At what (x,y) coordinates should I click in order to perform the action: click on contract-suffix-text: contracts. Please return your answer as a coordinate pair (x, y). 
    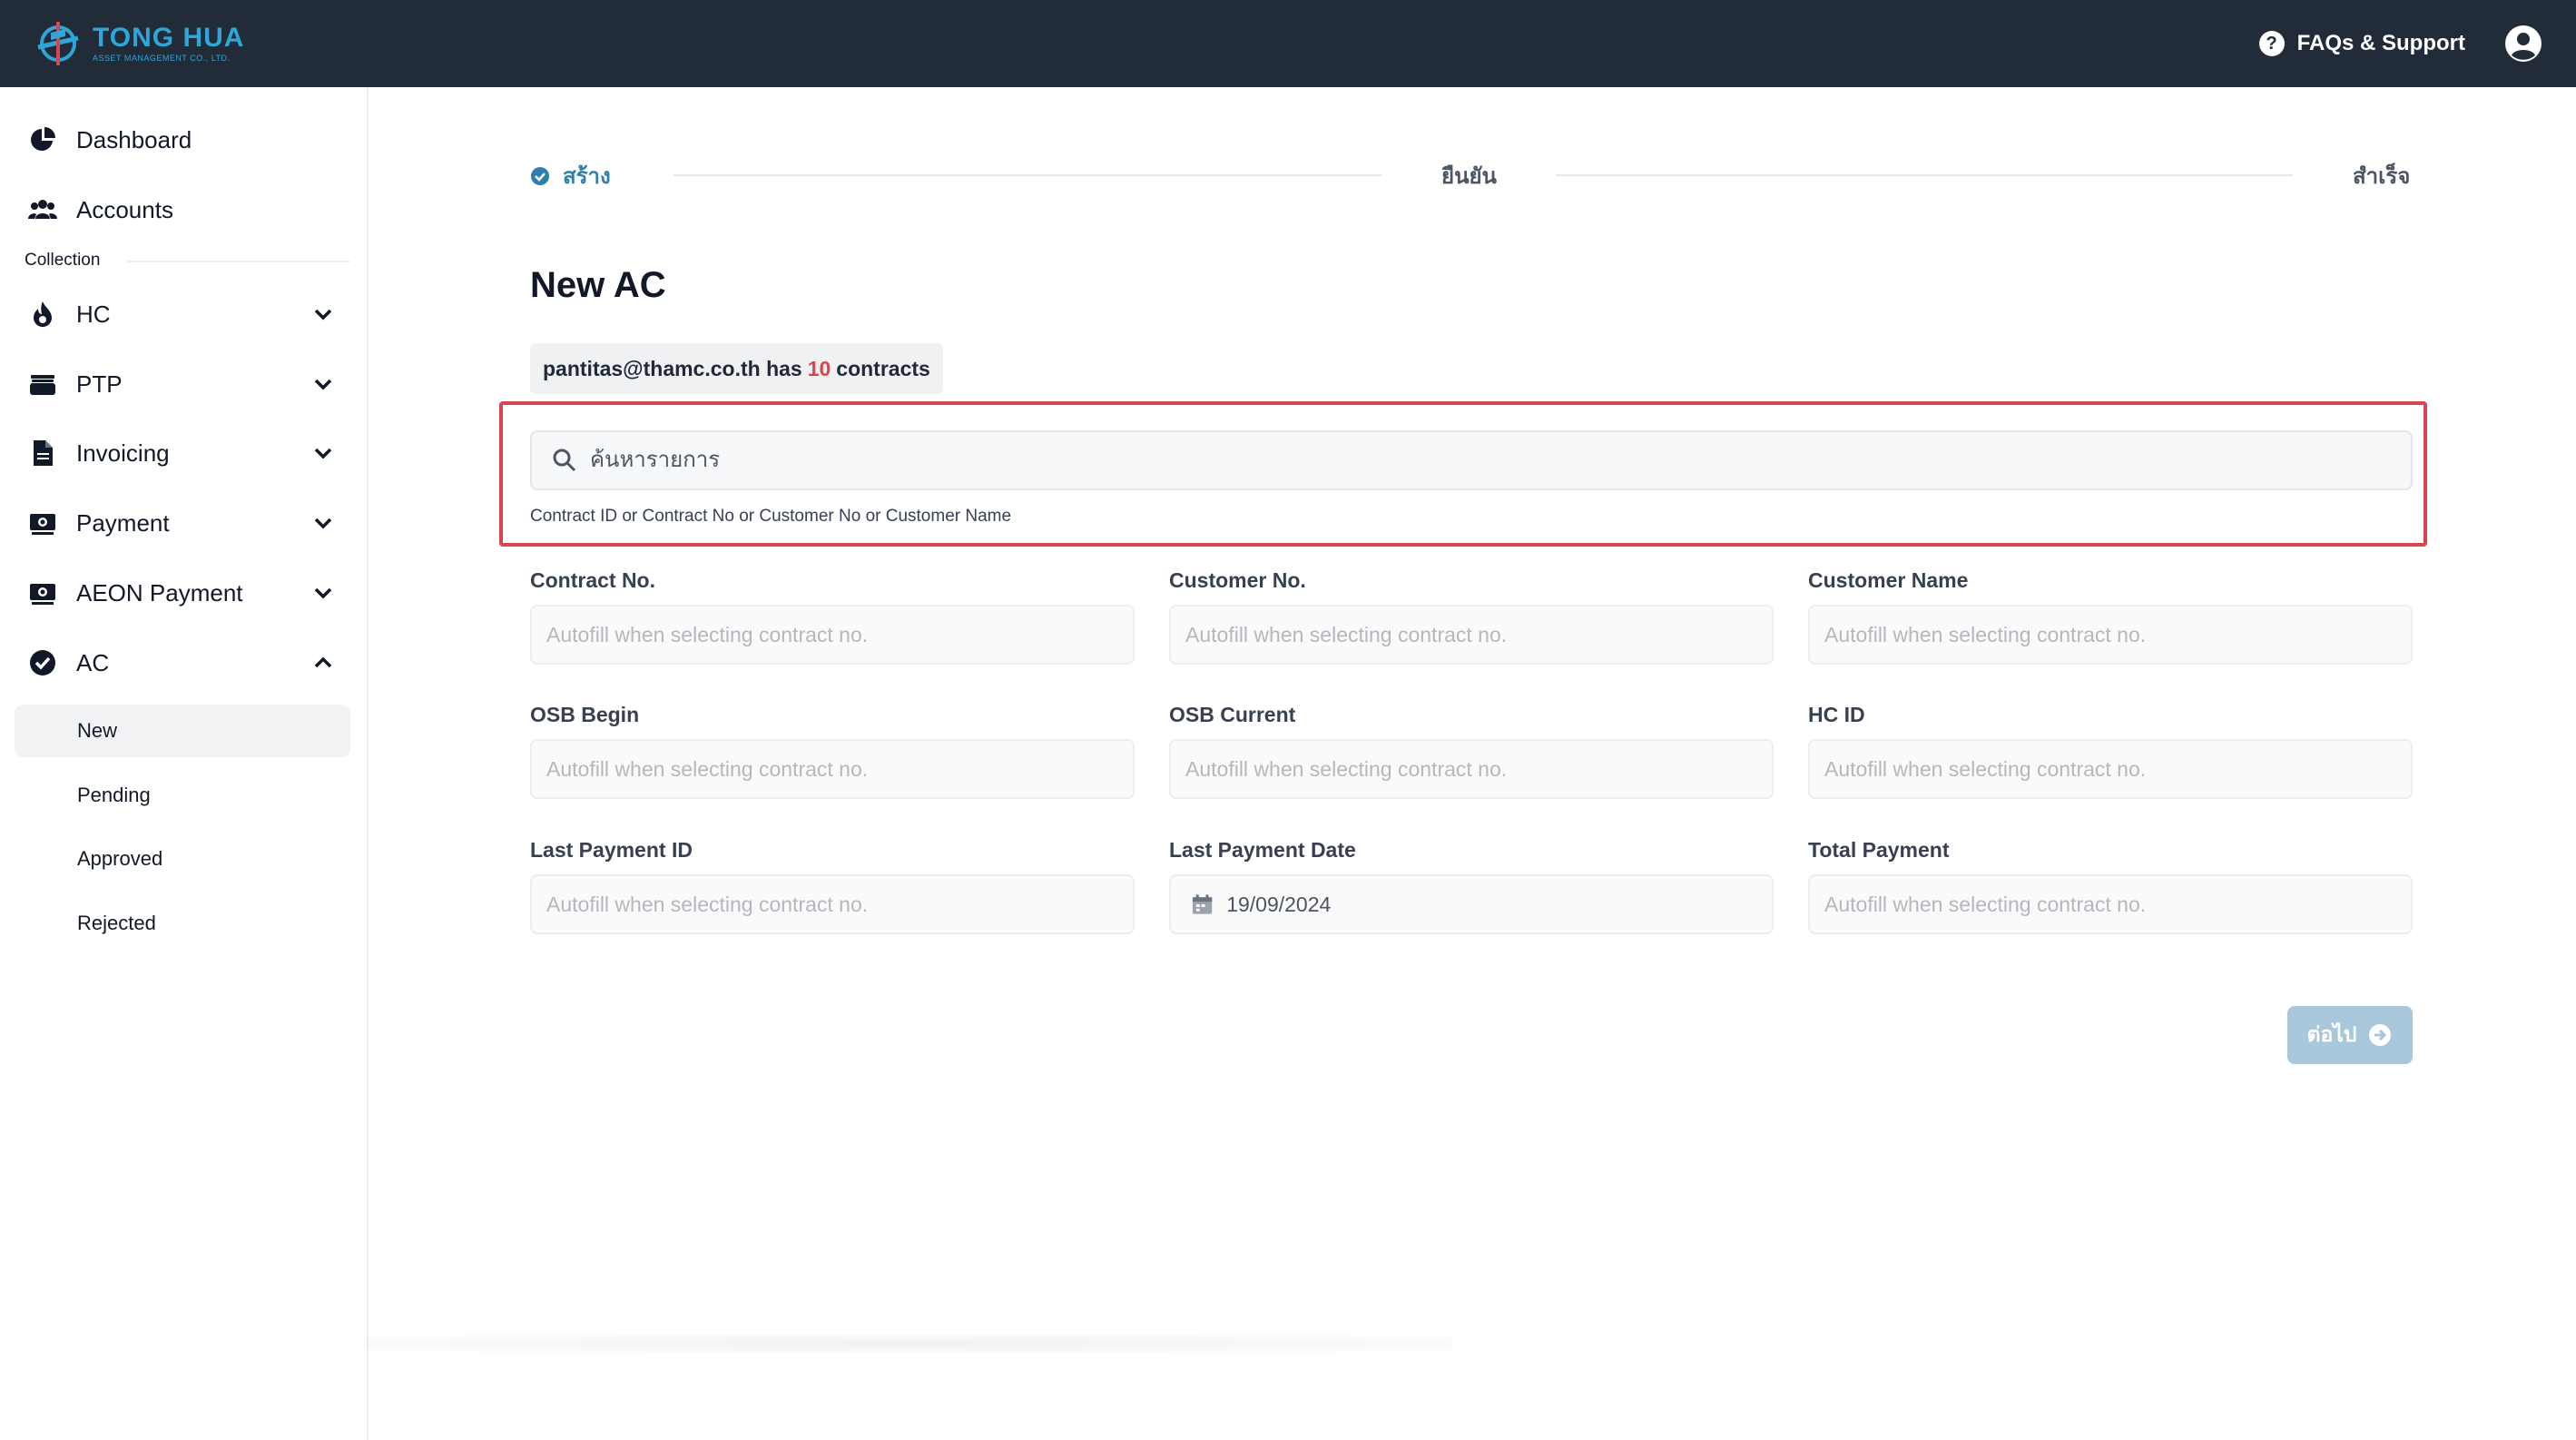
    Looking at the image, I should click on (883, 368).